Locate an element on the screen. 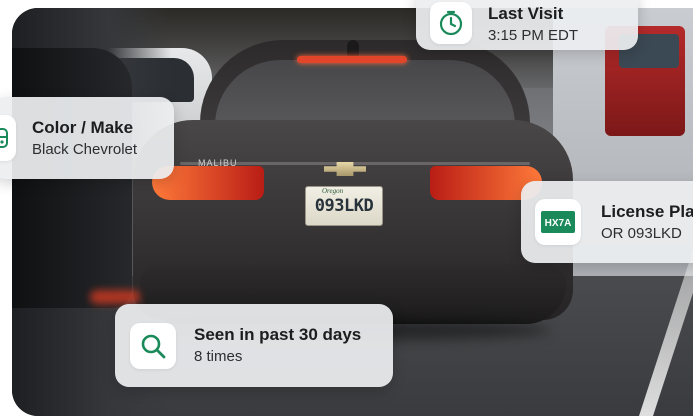  license-plate-card: HX7A License Plate OR 093LKD is located at coordinates (607, 222).